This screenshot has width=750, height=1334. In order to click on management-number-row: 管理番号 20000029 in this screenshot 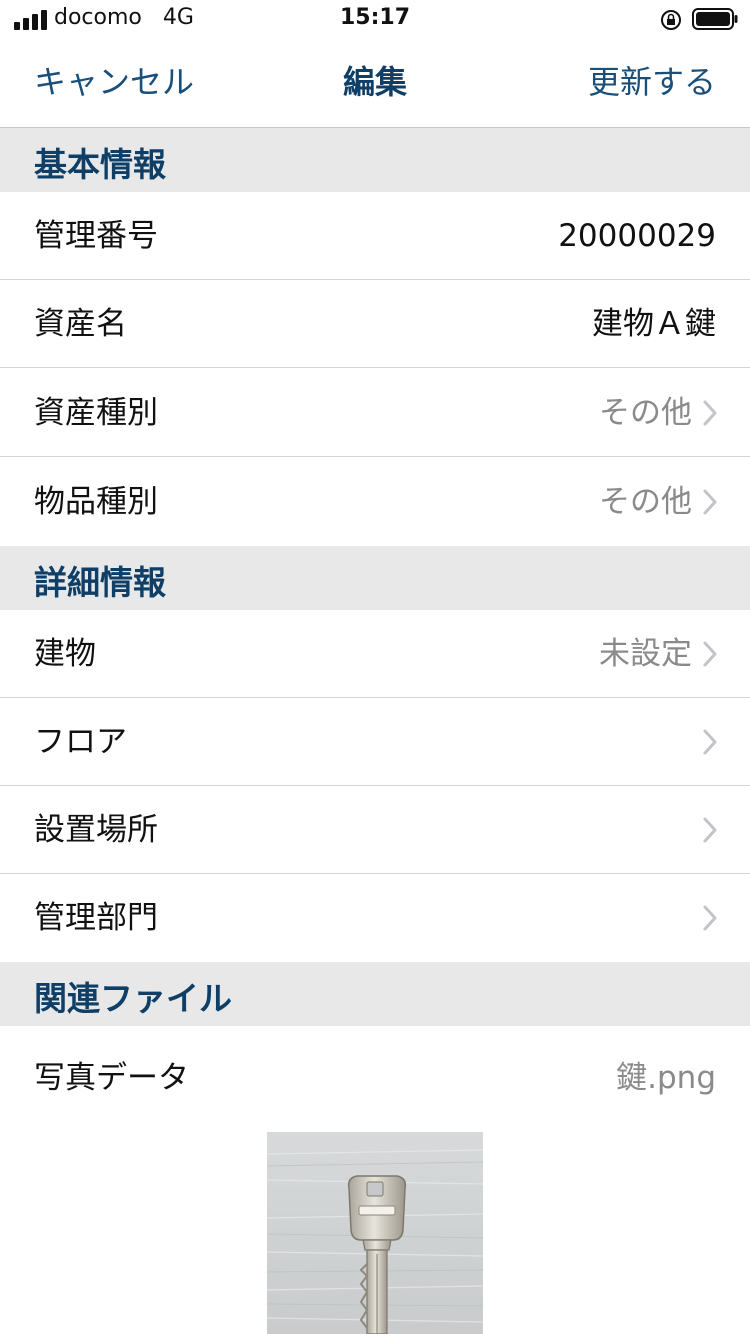, I will do `click(375, 236)`.